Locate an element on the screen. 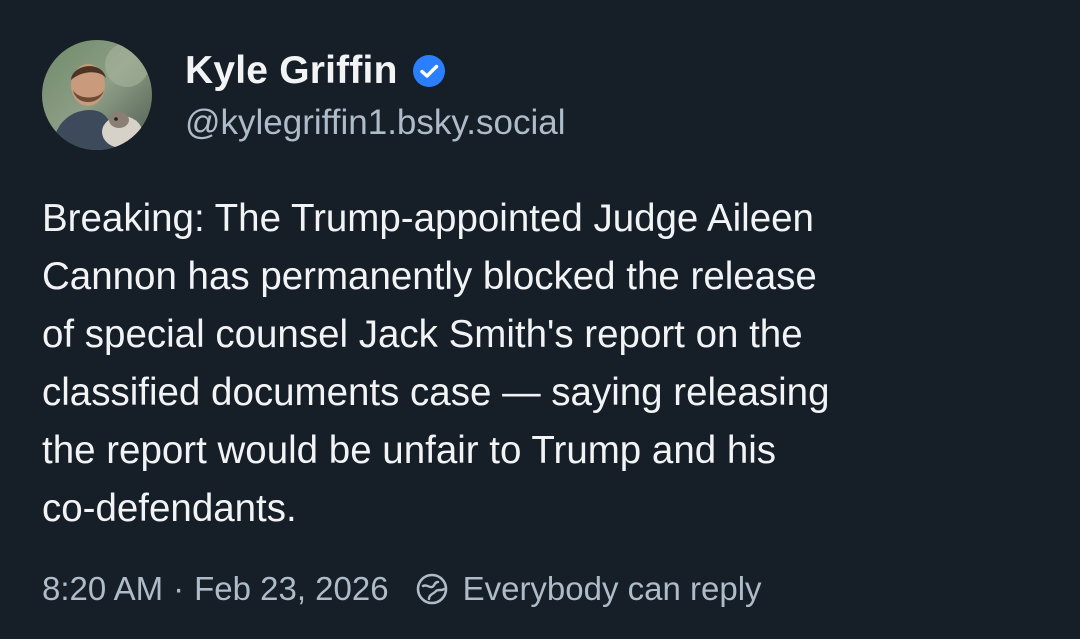 This screenshot has width=1080, height=639. post-text-line: co-defendants. is located at coordinates (169, 508).